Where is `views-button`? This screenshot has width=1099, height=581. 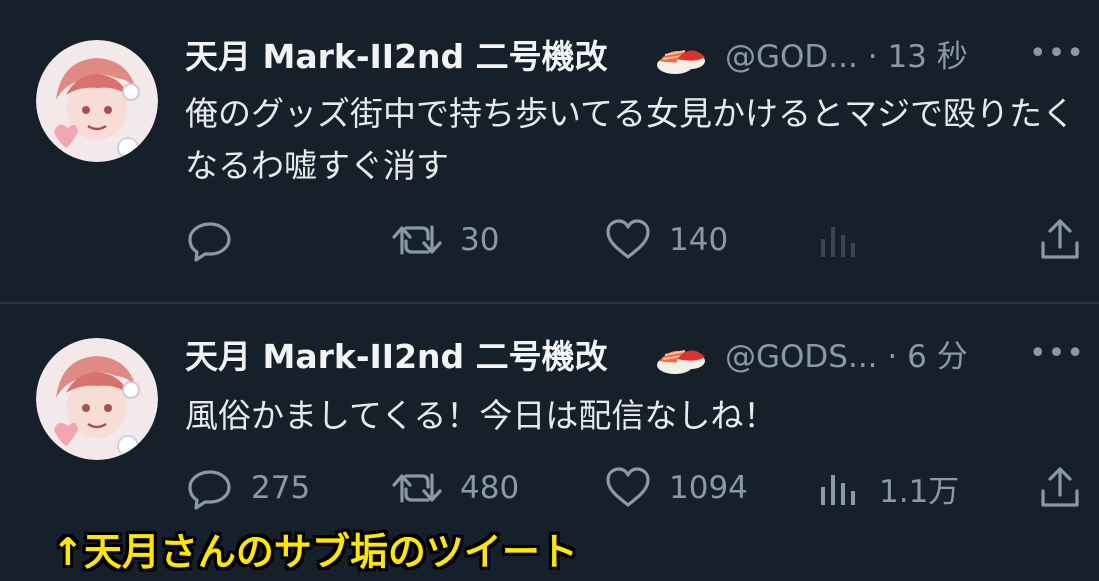 views-button is located at coordinates (846, 240).